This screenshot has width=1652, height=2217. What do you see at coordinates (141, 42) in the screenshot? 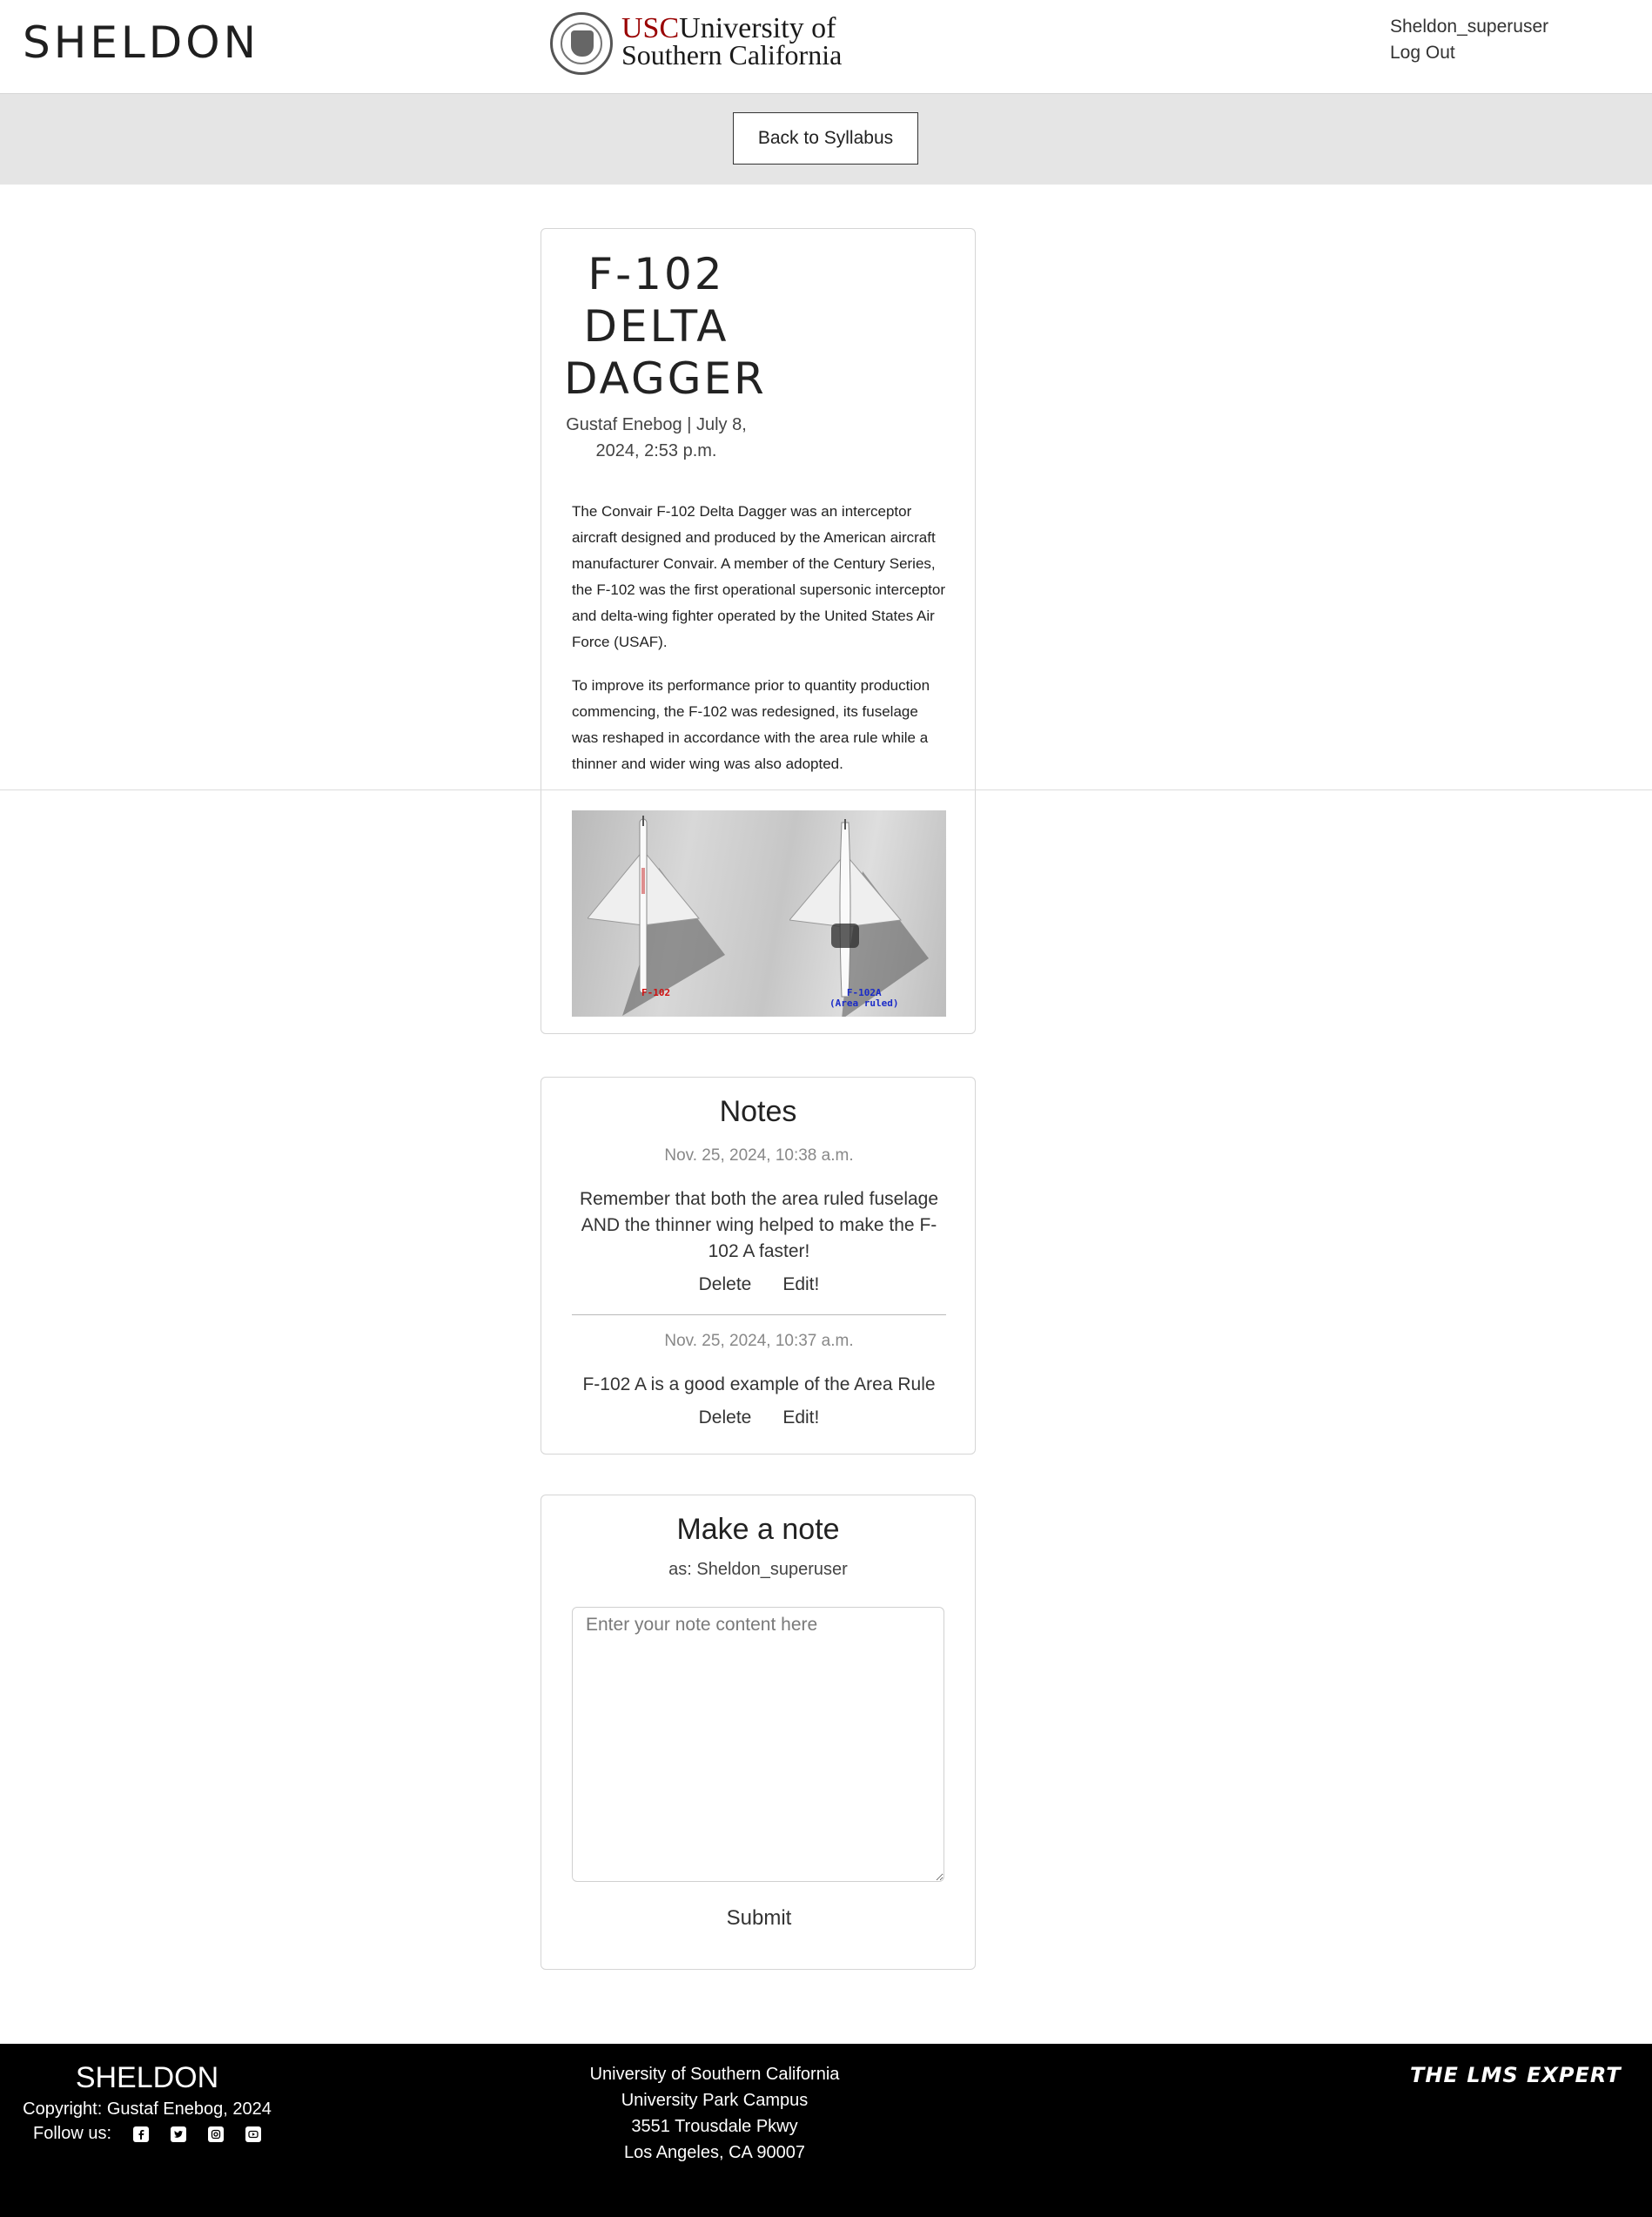
I see `site-brand: SHELDON` at bounding box center [141, 42].